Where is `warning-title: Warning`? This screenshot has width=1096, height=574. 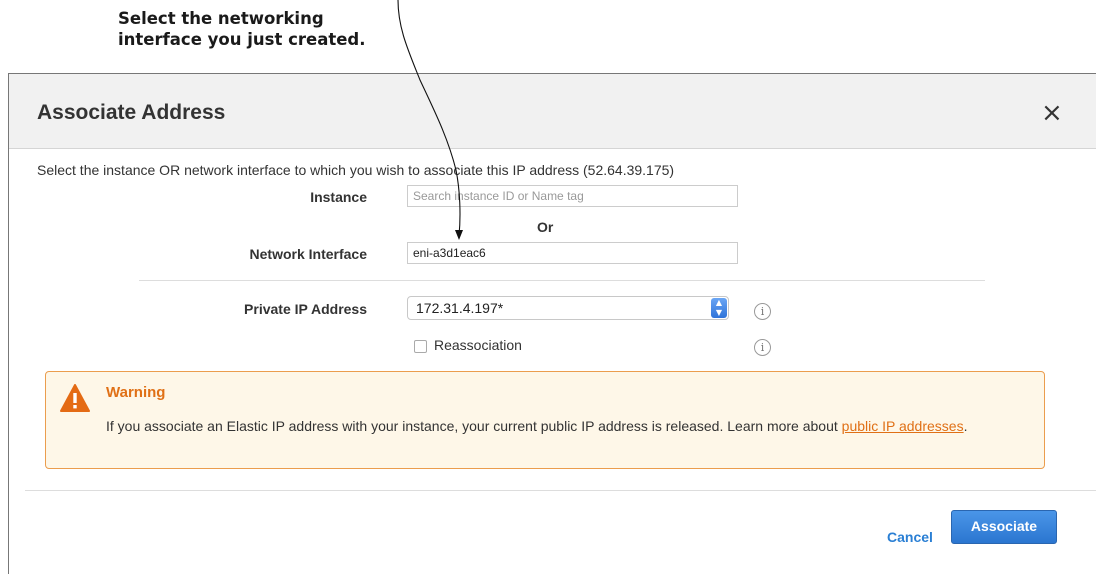
warning-title: Warning is located at coordinates (136, 392).